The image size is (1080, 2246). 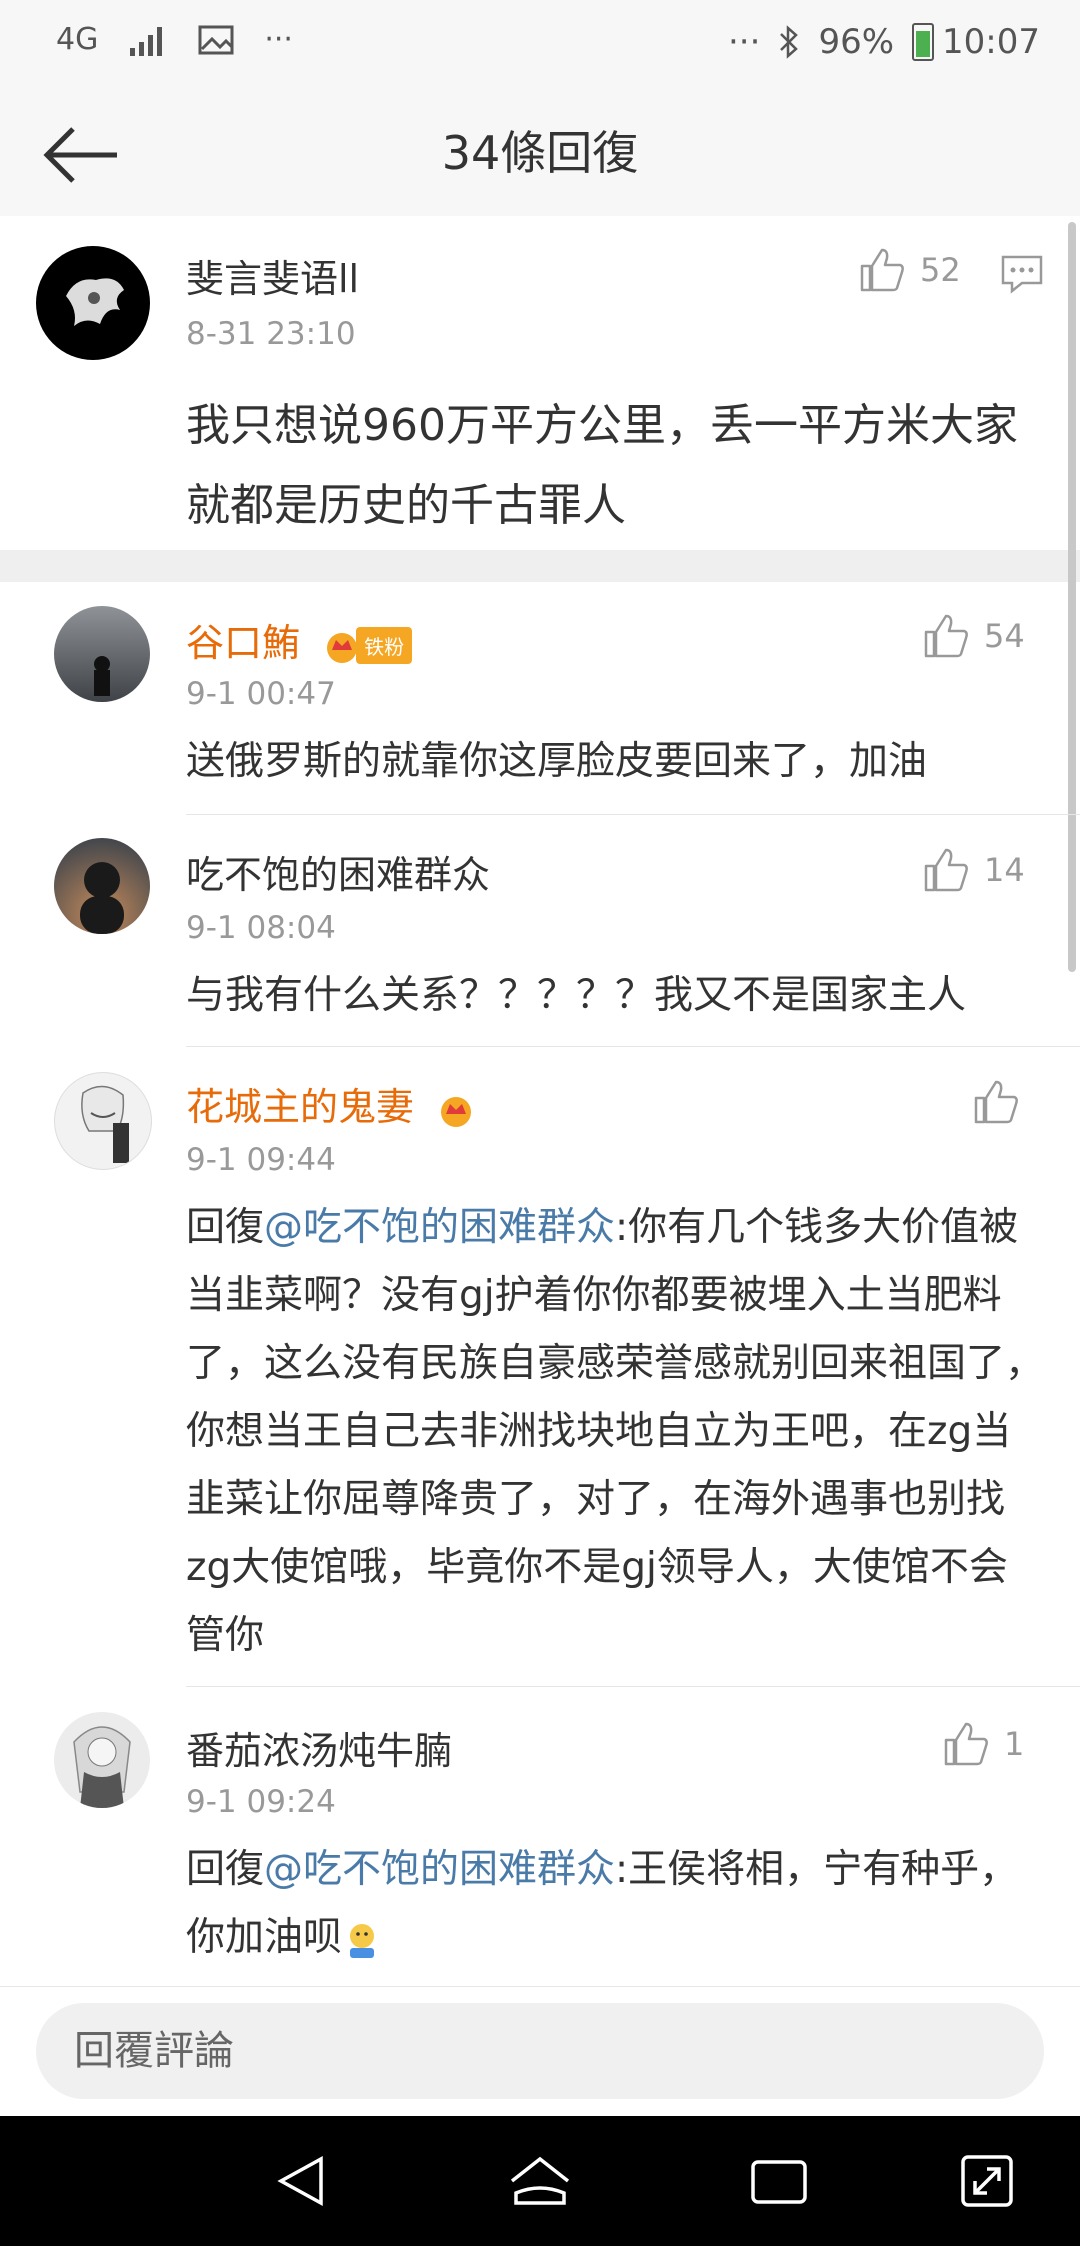 I want to click on more-dots-right: ···, so click(x=744, y=42).